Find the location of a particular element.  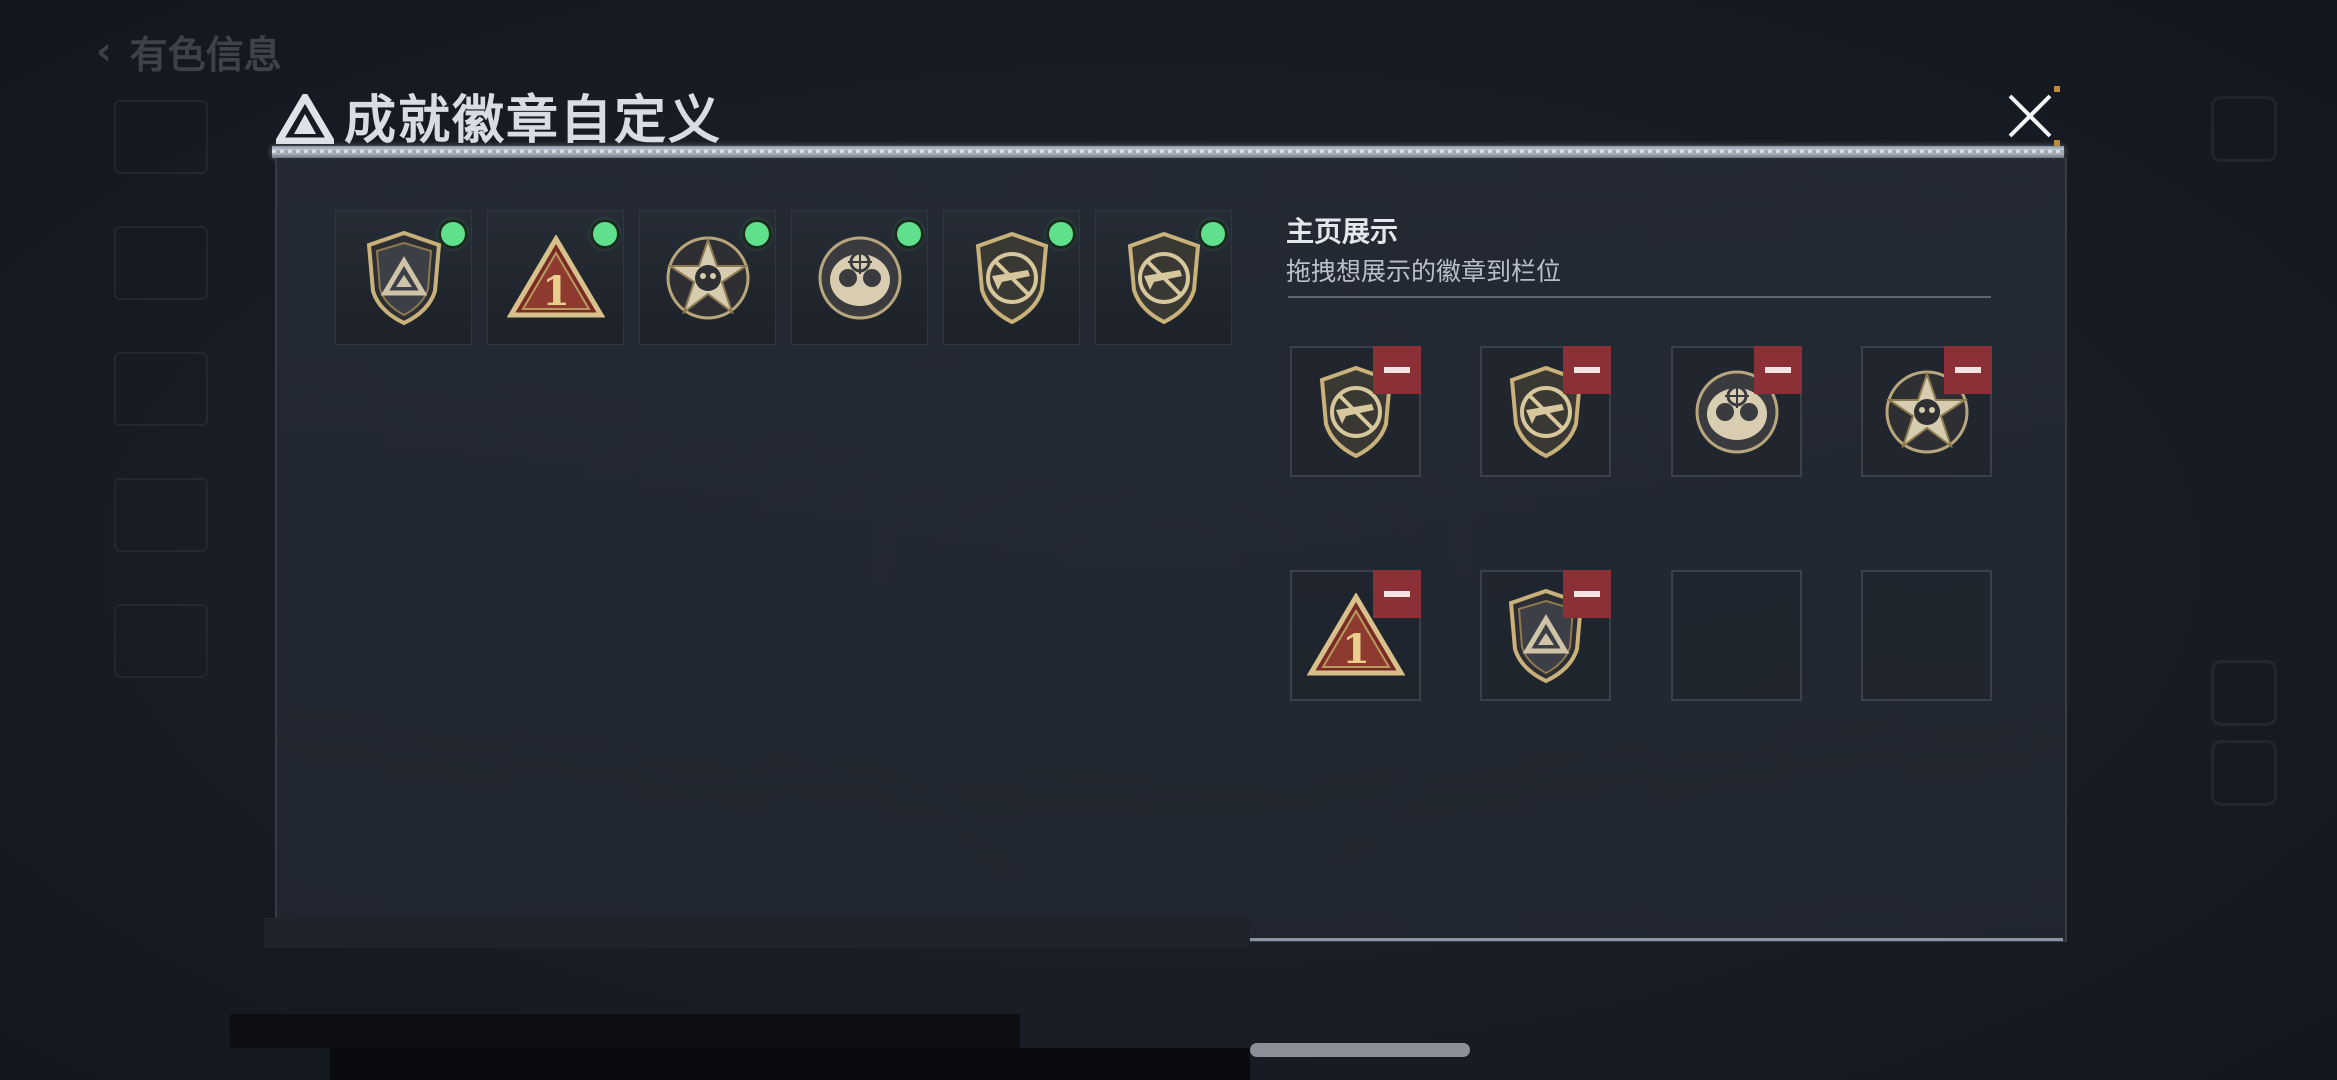

dialog-footer-line is located at coordinates (1656, 939).